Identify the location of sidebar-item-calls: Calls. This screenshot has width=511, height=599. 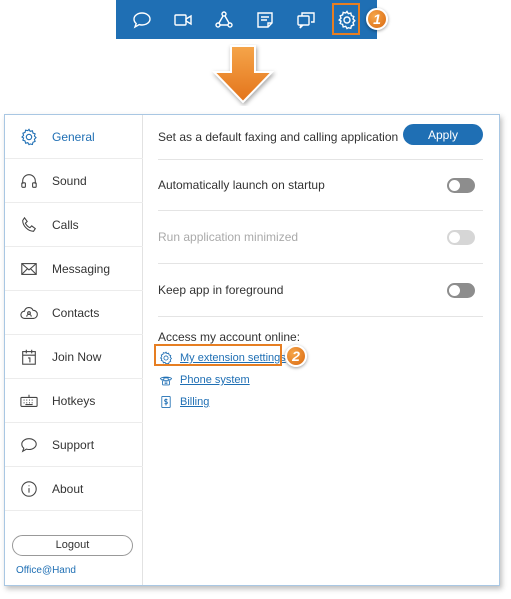
(74, 225).